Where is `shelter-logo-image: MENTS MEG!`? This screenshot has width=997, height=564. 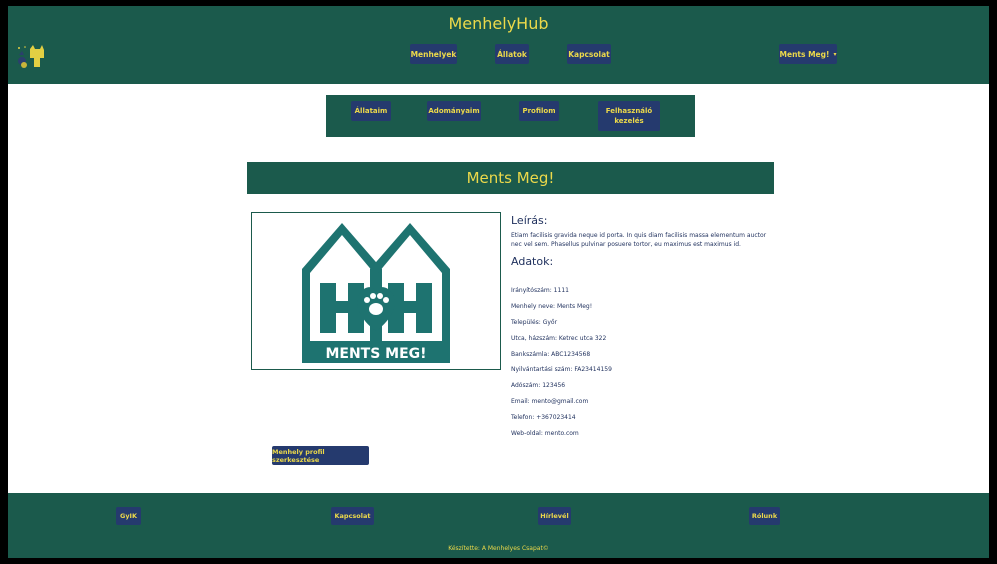 shelter-logo-image: MENTS MEG! is located at coordinates (376, 291).